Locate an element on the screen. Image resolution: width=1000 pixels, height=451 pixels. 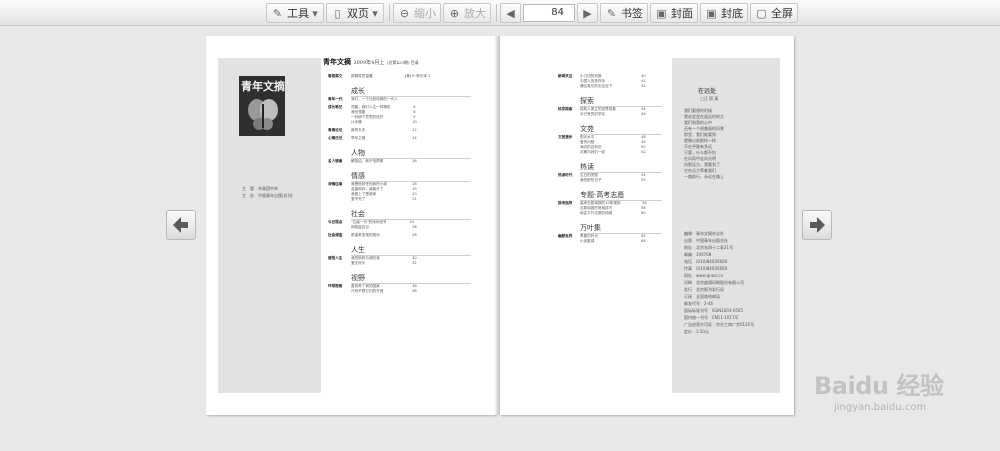
section-heading: 万叶集 is located at coordinates (590, 228).